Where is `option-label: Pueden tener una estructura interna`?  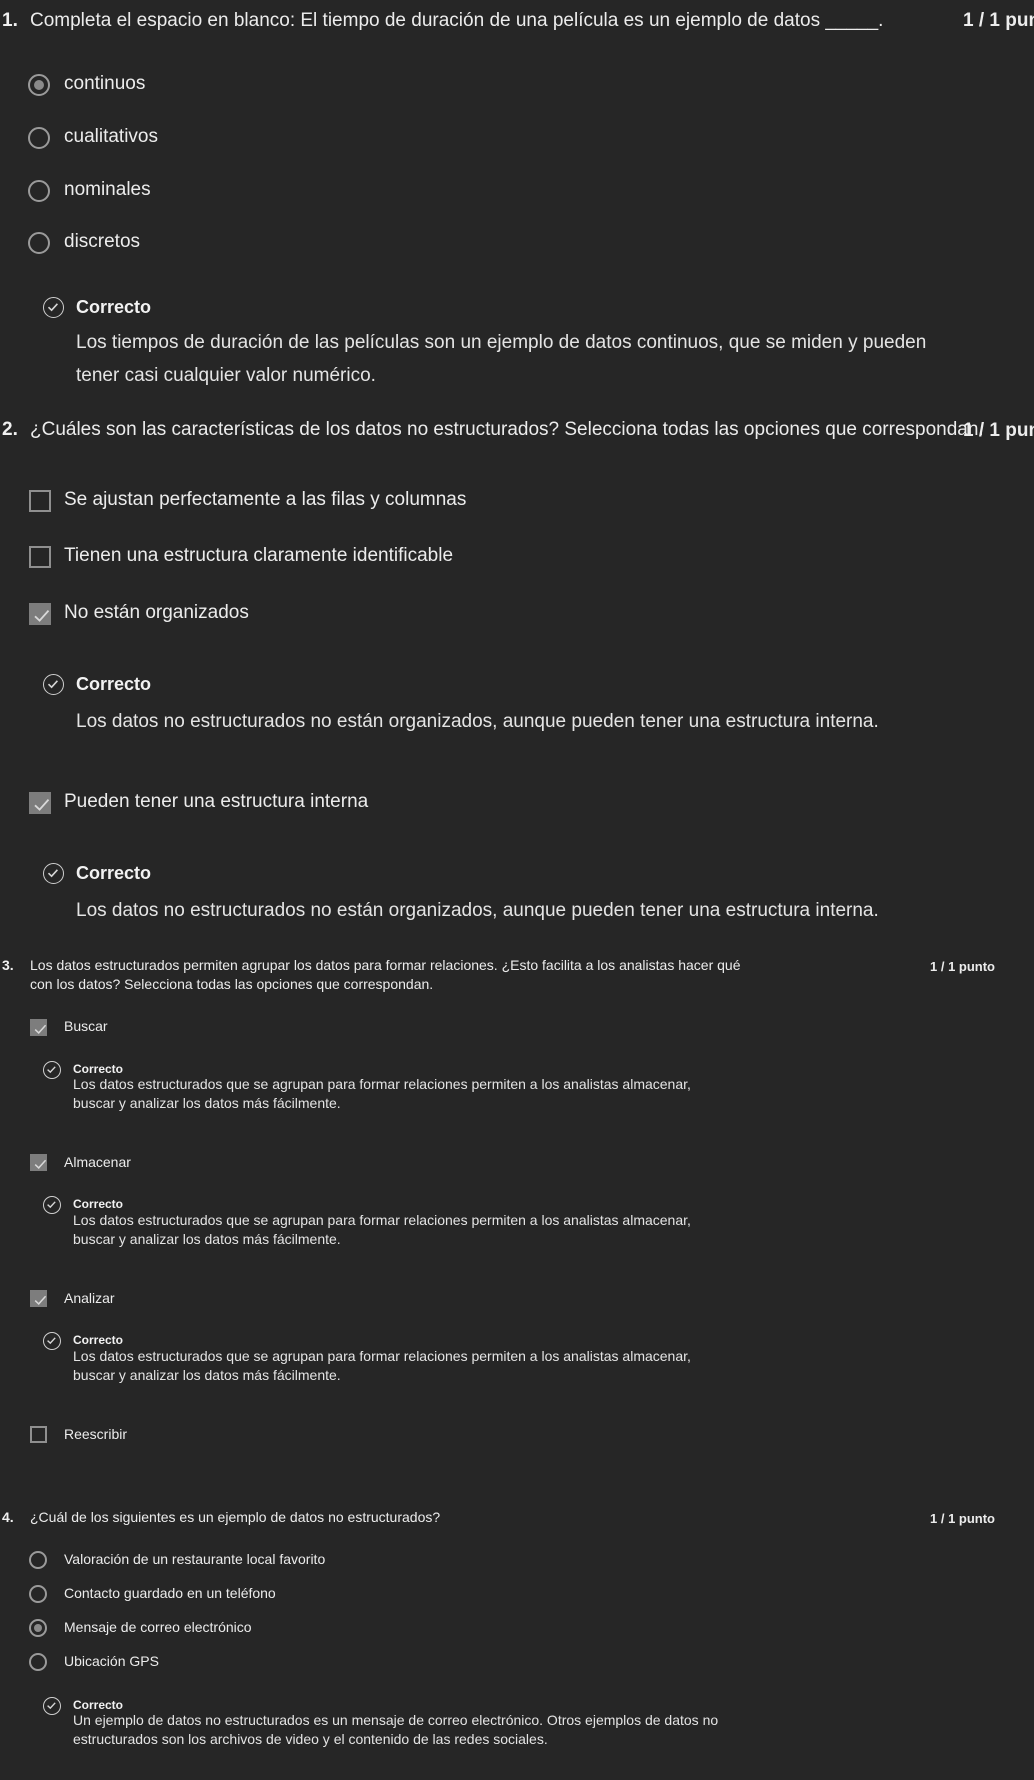
option-label: Pueden tener una estructura interna is located at coordinates (216, 801).